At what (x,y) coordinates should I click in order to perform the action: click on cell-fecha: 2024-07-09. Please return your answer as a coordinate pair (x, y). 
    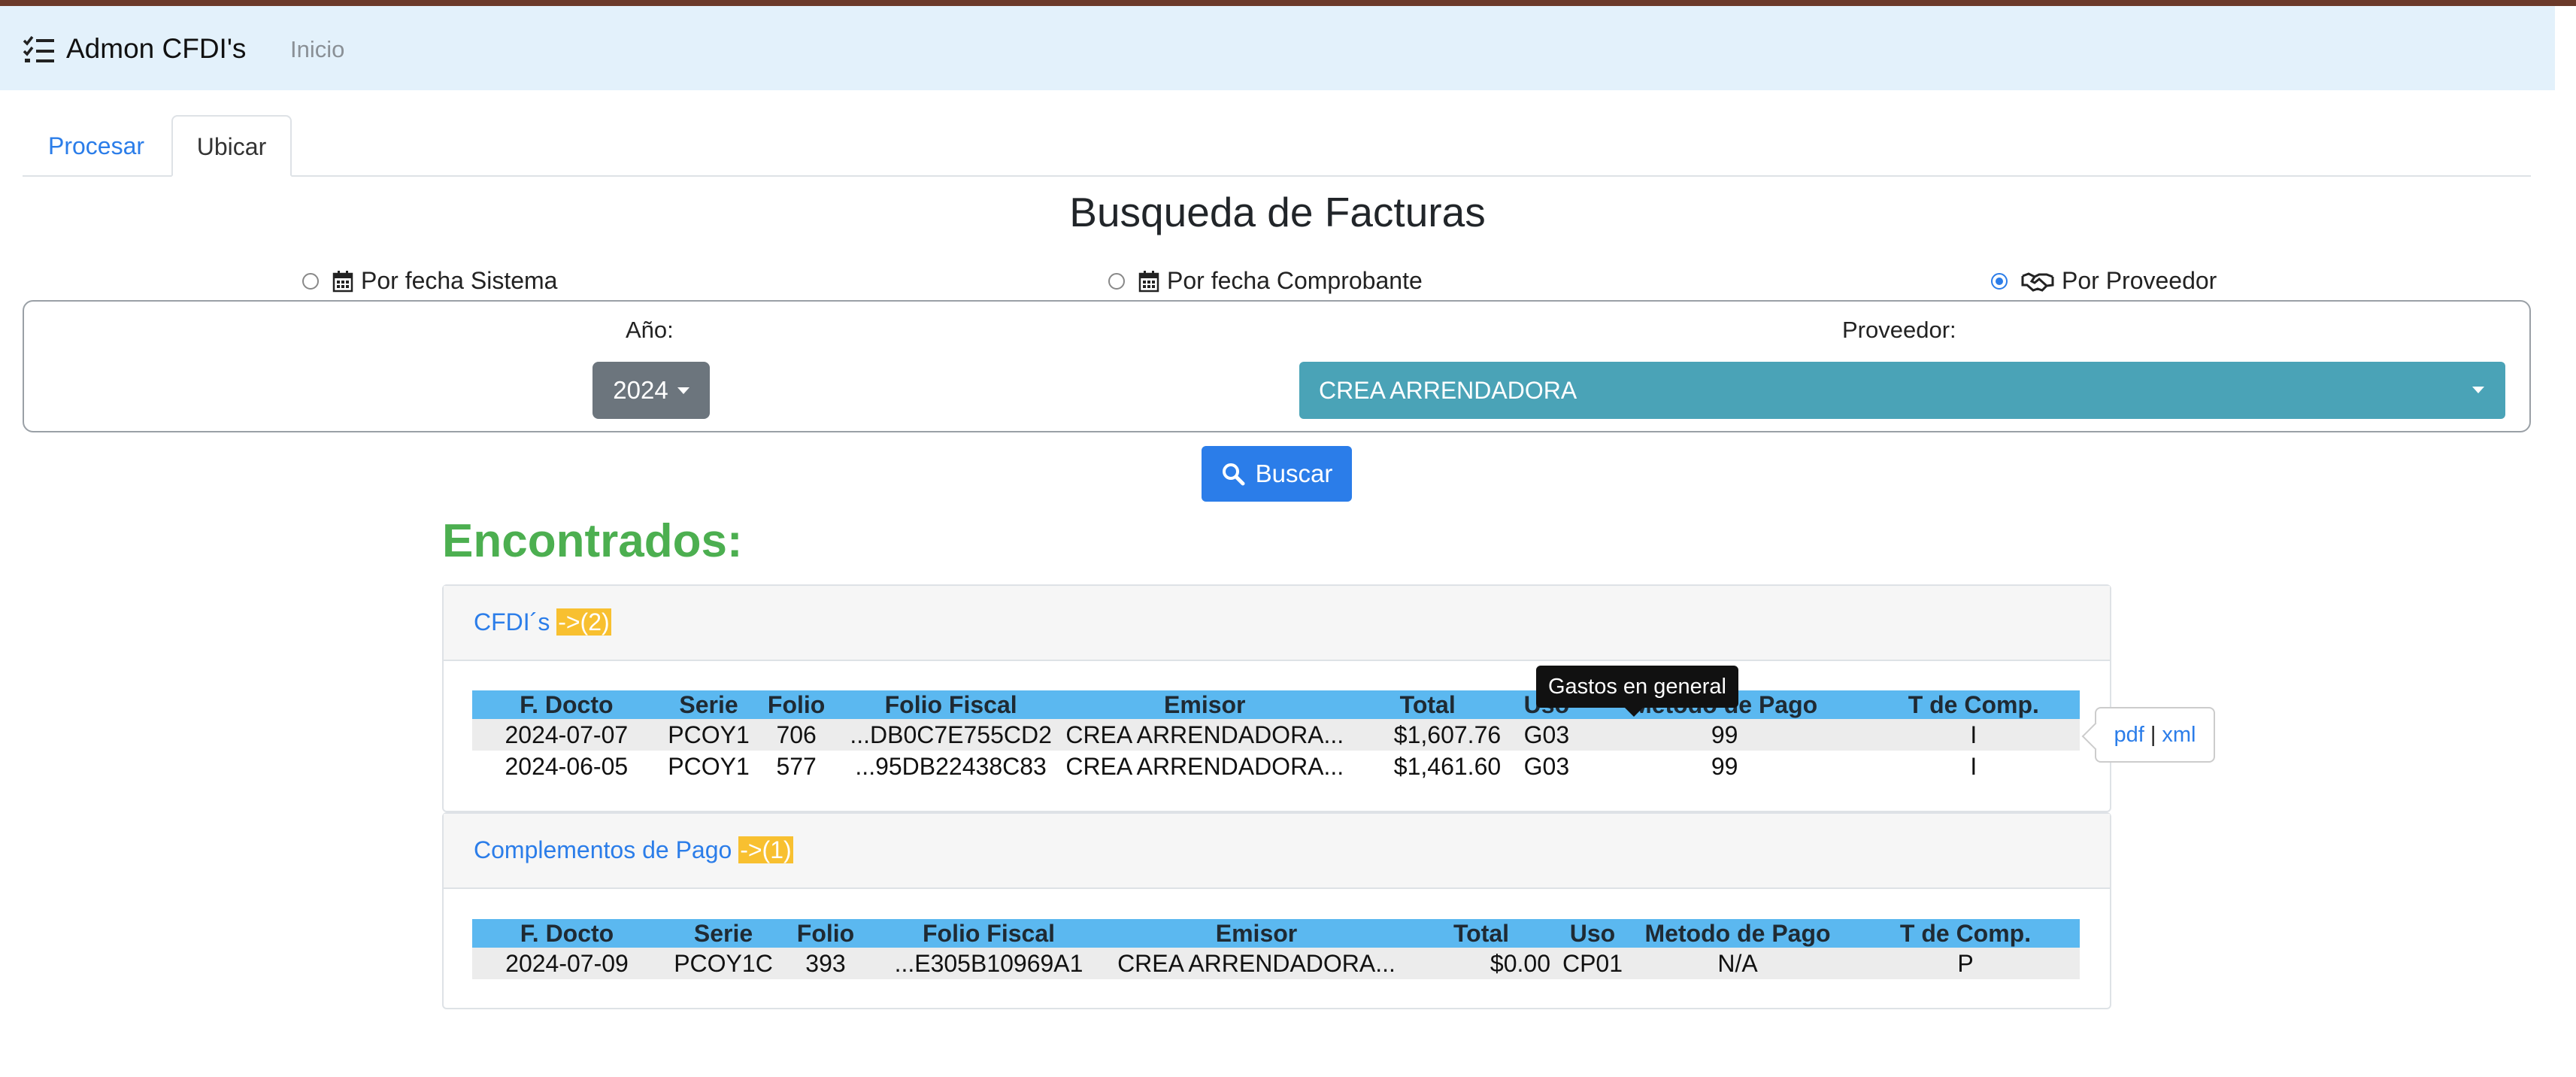
    Looking at the image, I should click on (567, 964).